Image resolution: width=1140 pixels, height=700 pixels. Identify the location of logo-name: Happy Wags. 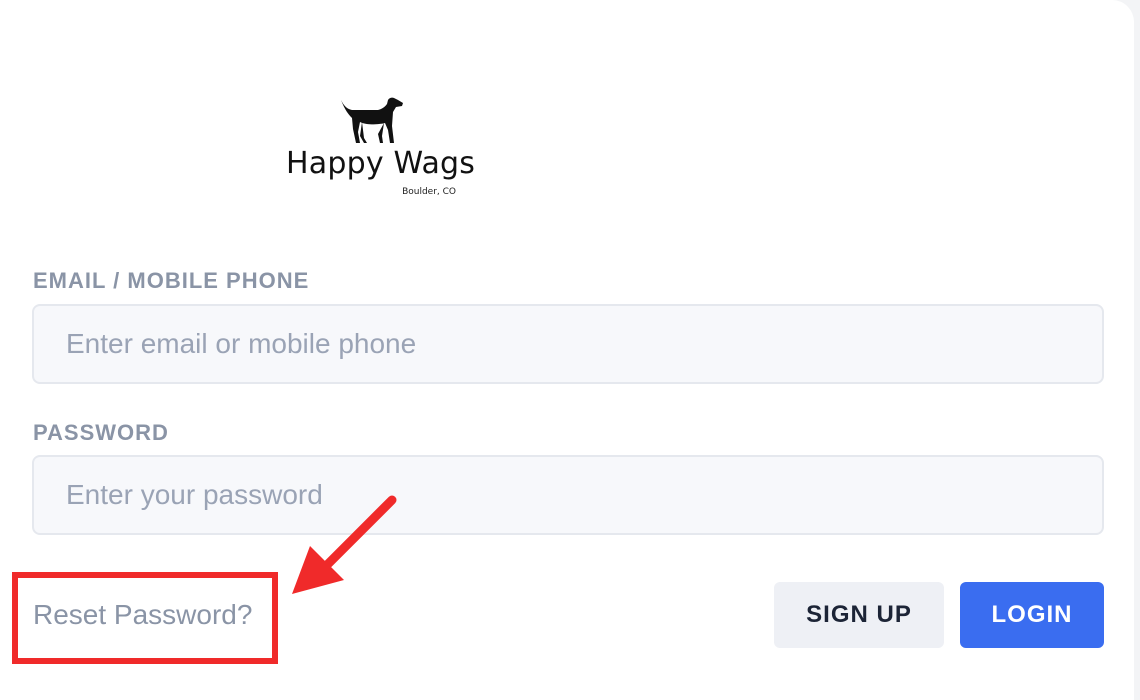
(381, 163).